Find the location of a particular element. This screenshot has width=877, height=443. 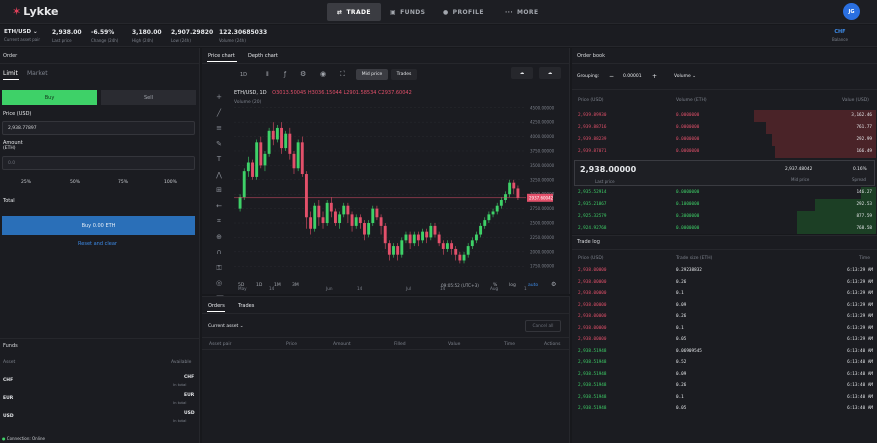

reset-link: Reset and clear is located at coordinates (97, 244).